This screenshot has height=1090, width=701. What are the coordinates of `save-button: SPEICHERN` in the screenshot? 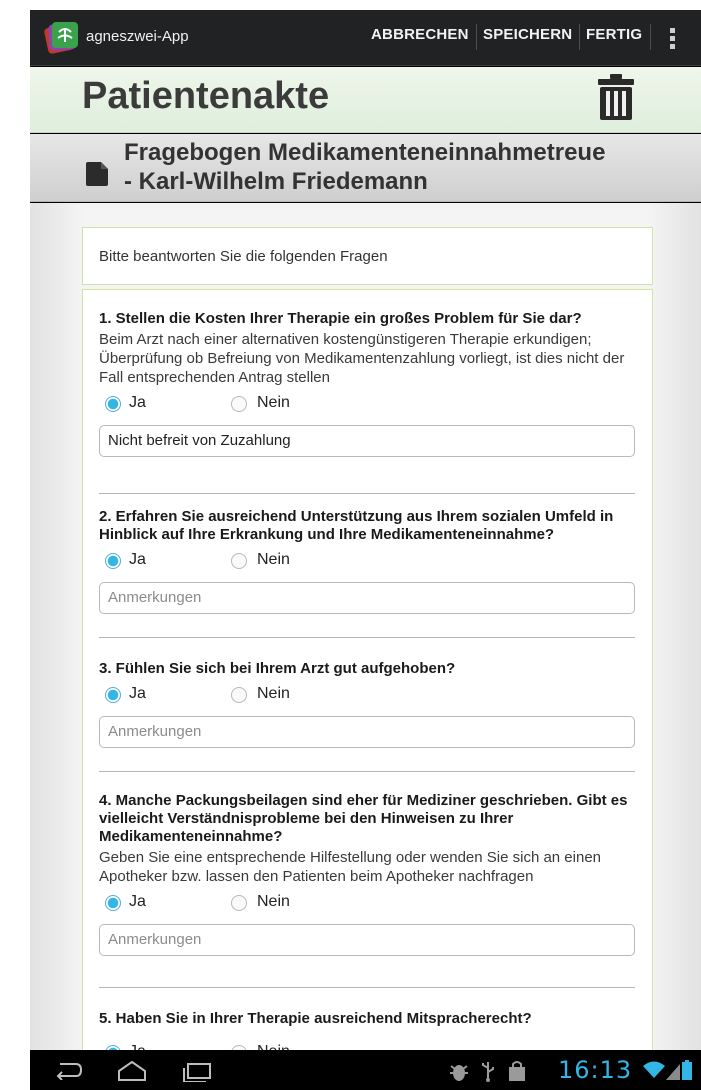 It's located at (527, 34).